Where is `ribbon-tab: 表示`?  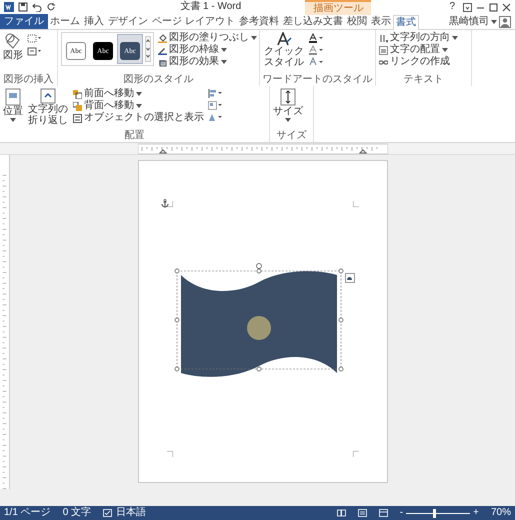 ribbon-tab: 表示 is located at coordinates (380, 21).